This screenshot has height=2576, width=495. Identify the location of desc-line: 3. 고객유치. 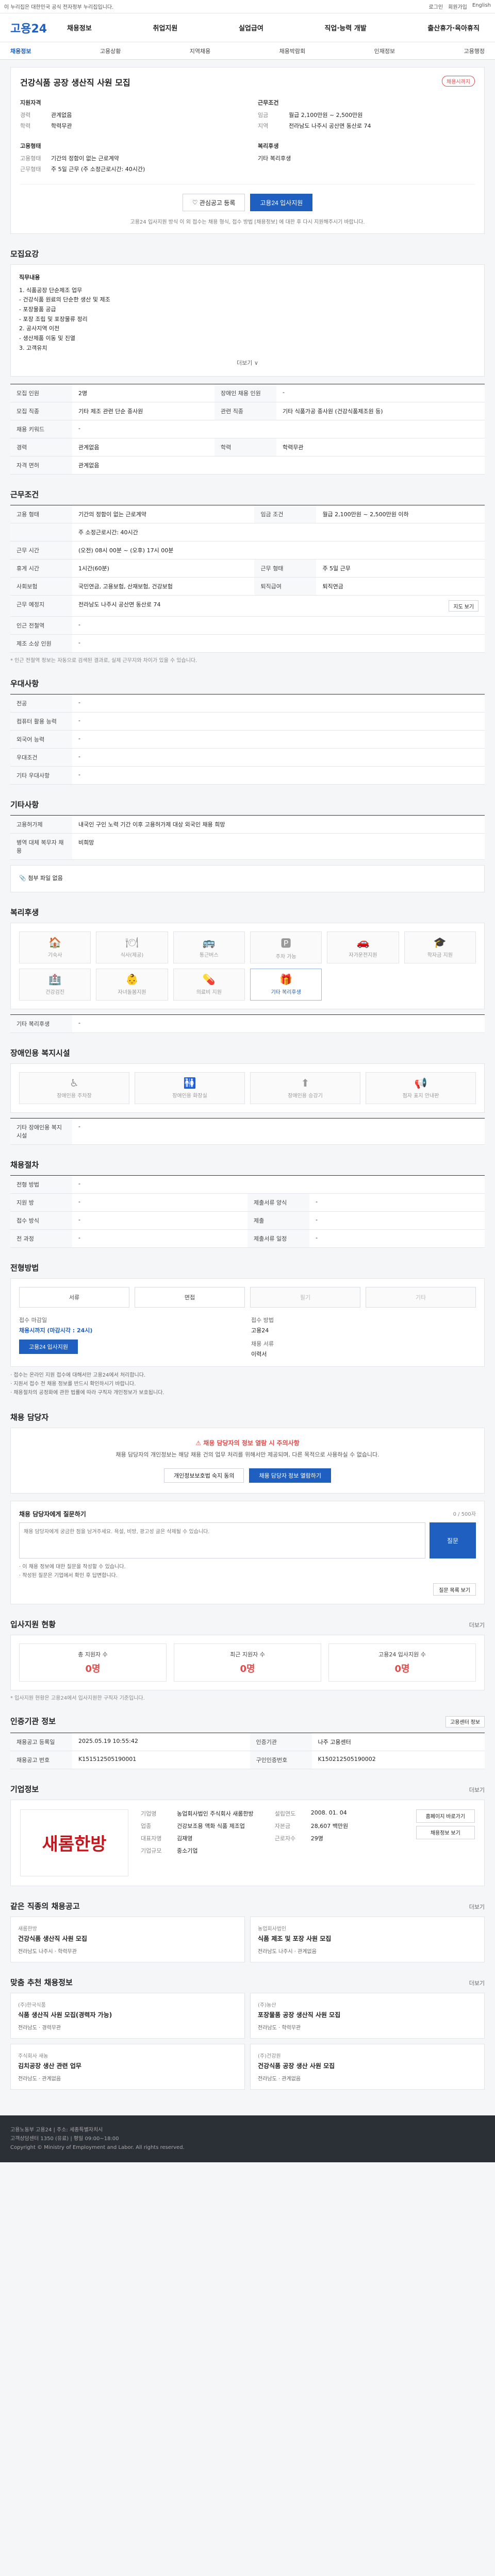
(33, 347).